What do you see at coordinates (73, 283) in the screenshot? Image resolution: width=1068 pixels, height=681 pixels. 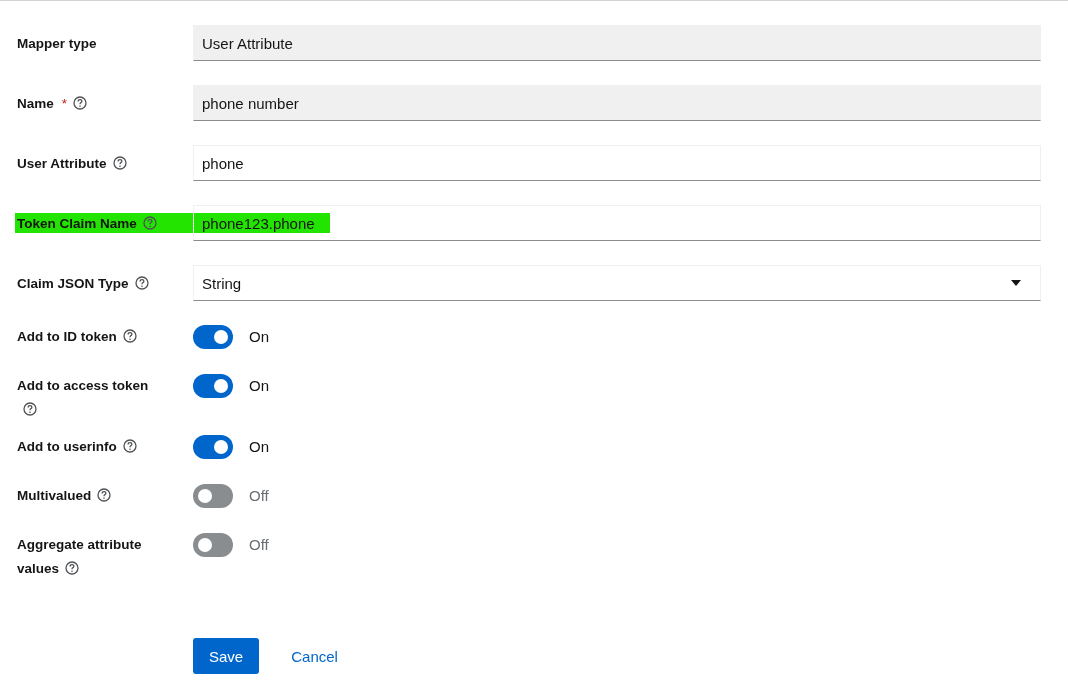 I see `field-label: Claim JSON Type` at bounding box center [73, 283].